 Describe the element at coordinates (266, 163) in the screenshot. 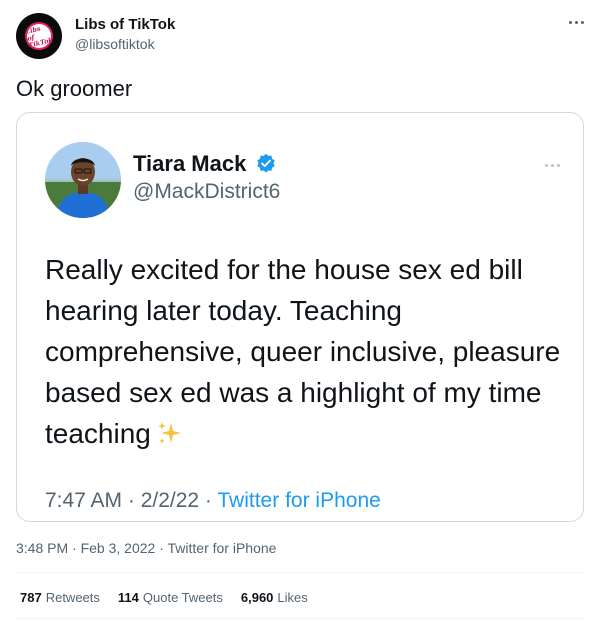

I see `verified-badge-icon` at that location.